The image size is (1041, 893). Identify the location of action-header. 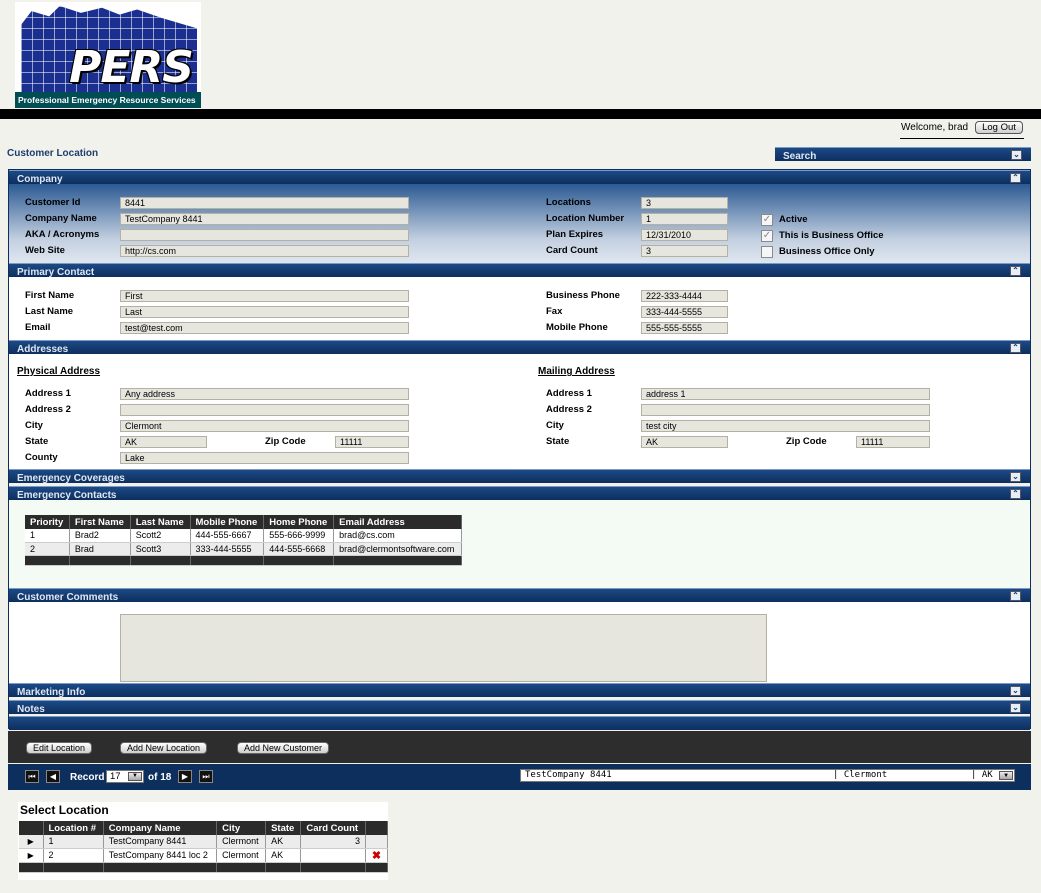
(376, 828).